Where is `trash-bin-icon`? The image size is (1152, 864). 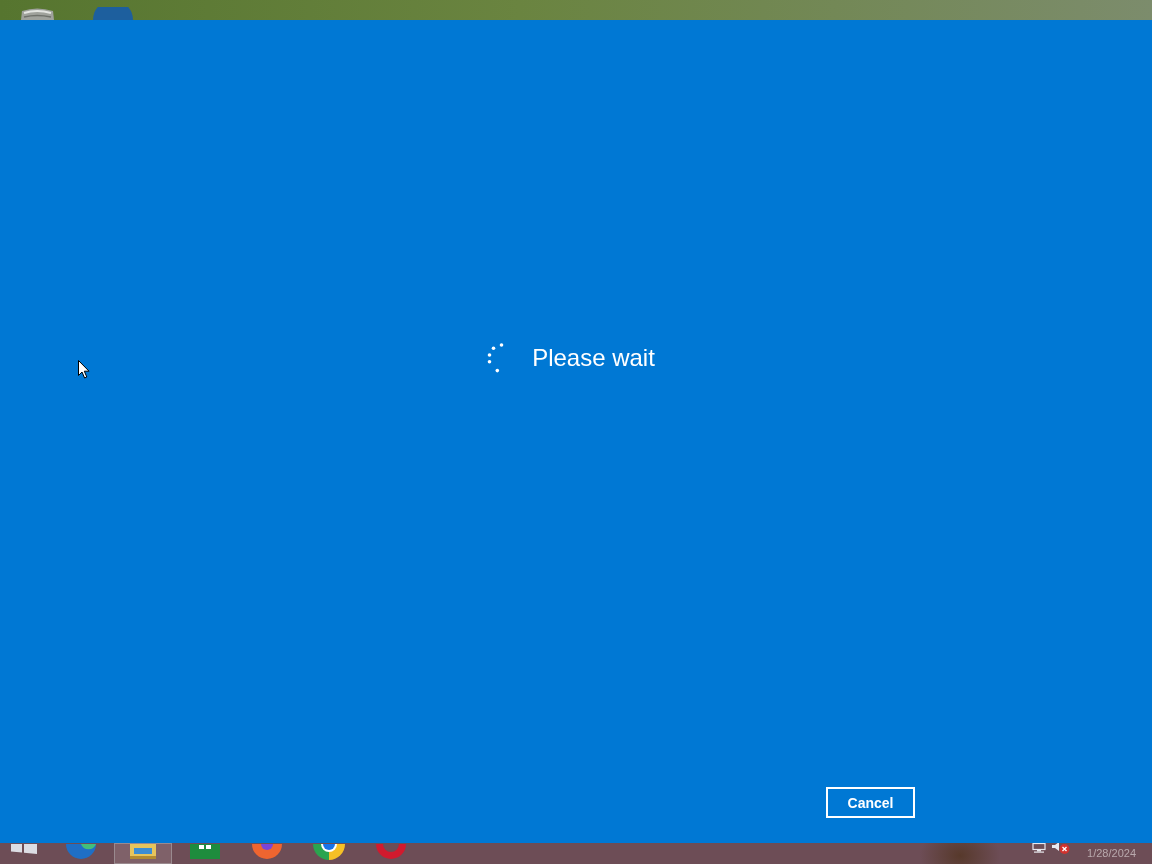
trash-bin-icon is located at coordinates (37, 14).